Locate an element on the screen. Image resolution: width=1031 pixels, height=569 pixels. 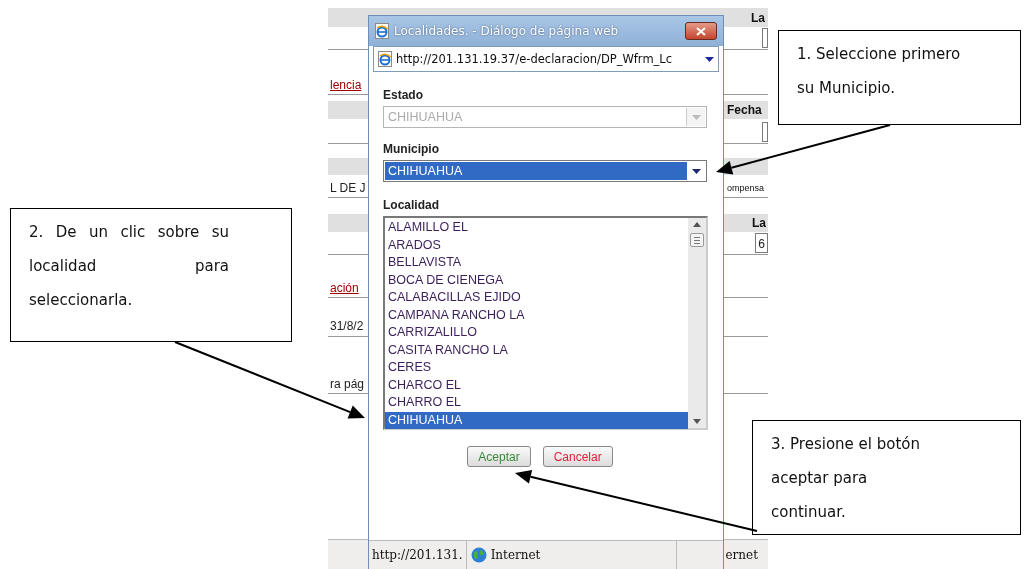
scrollbar-thumb is located at coordinates (697, 240).